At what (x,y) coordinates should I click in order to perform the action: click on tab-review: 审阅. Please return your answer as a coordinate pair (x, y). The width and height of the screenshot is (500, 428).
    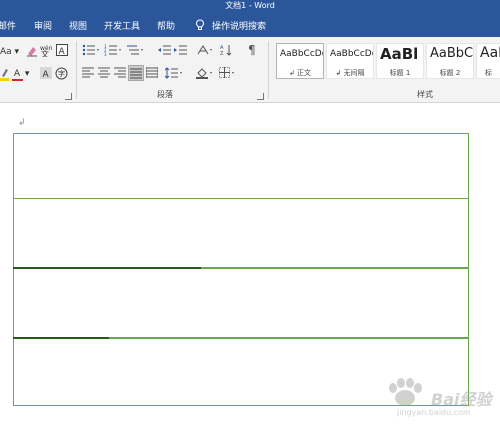
    Looking at the image, I should click on (43, 25).